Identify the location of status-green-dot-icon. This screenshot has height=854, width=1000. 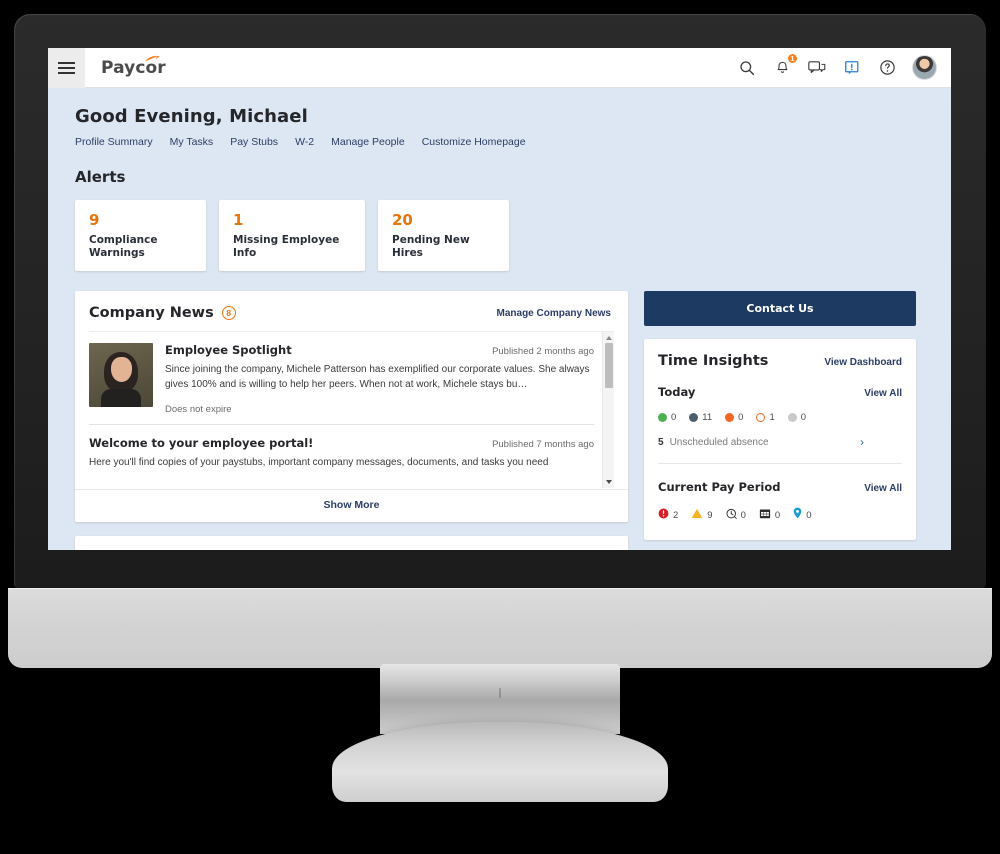
(662, 418).